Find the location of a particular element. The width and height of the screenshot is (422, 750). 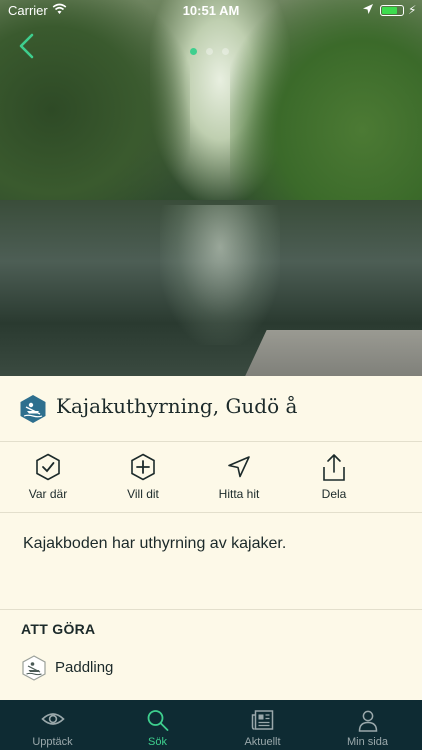

clock: 10:51 AM is located at coordinates (211, 10).